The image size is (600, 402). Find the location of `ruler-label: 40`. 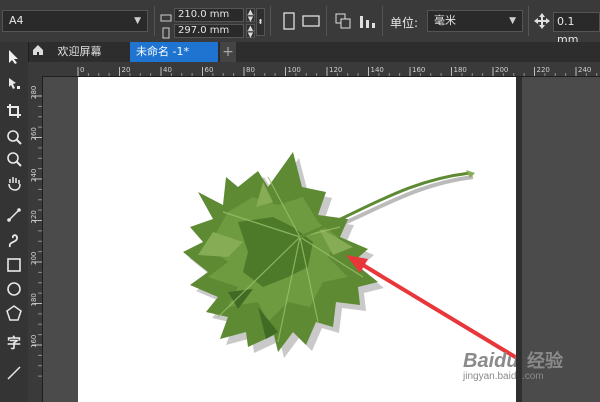

ruler-label: 40 is located at coordinates (167, 70).